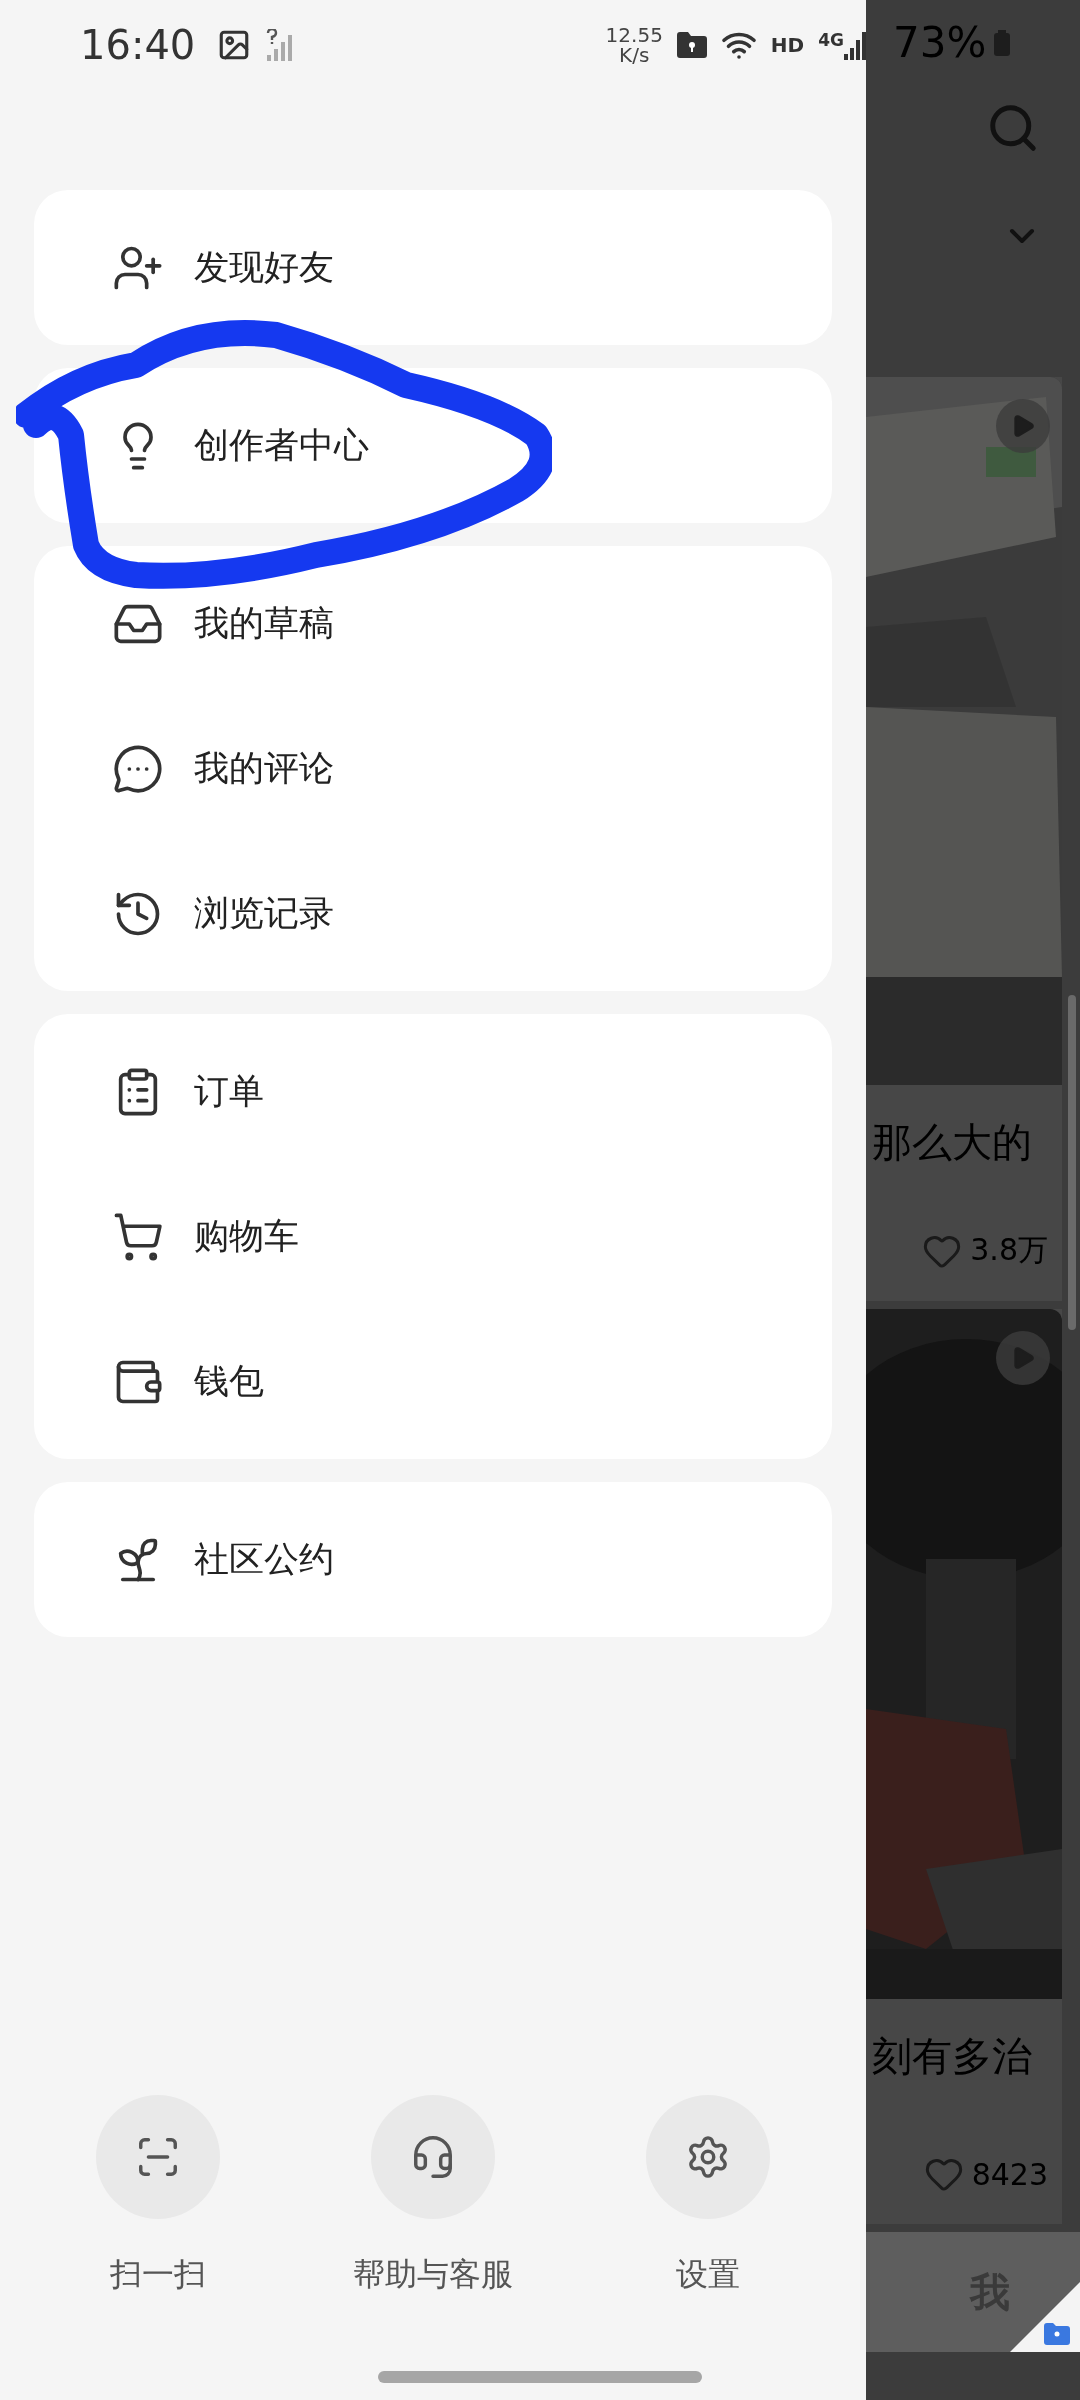  What do you see at coordinates (229, 1381) in the screenshot?
I see `menu-item-label: 钱包` at bounding box center [229, 1381].